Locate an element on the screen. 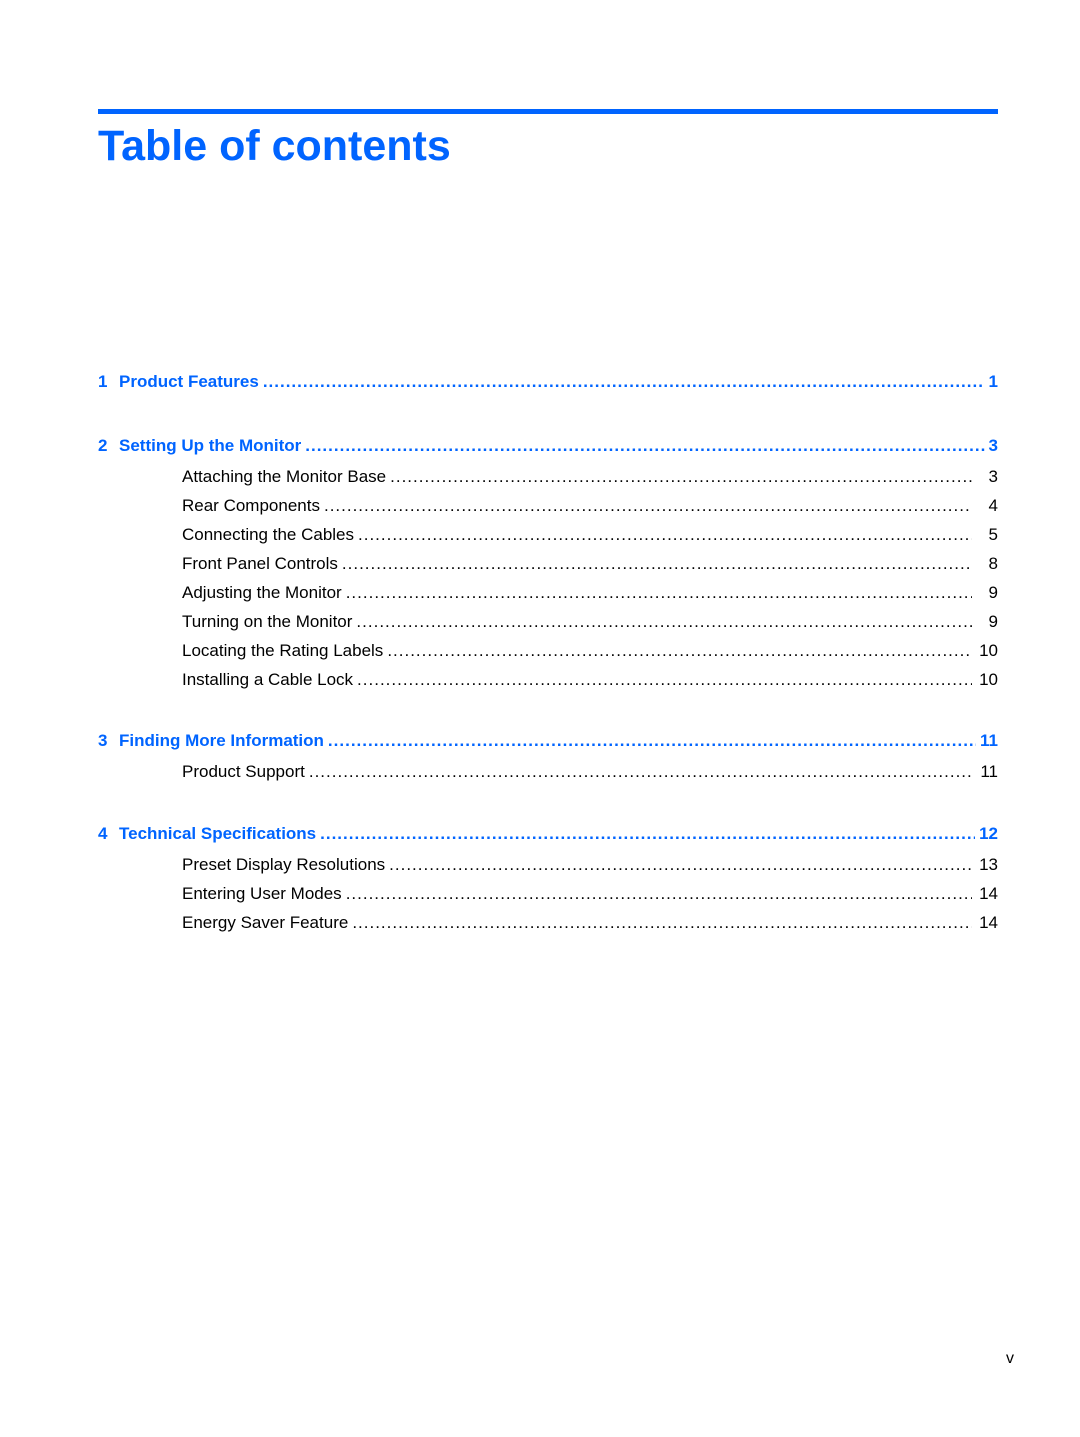  section-title: Locating the Rating Labels is located at coordinates (284, 651).